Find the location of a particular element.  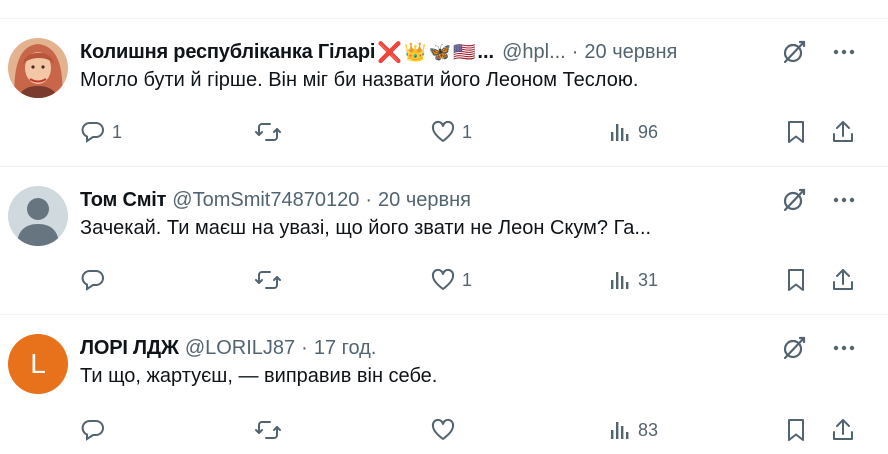

view-count: 31 is located at coordinates (648, 279).